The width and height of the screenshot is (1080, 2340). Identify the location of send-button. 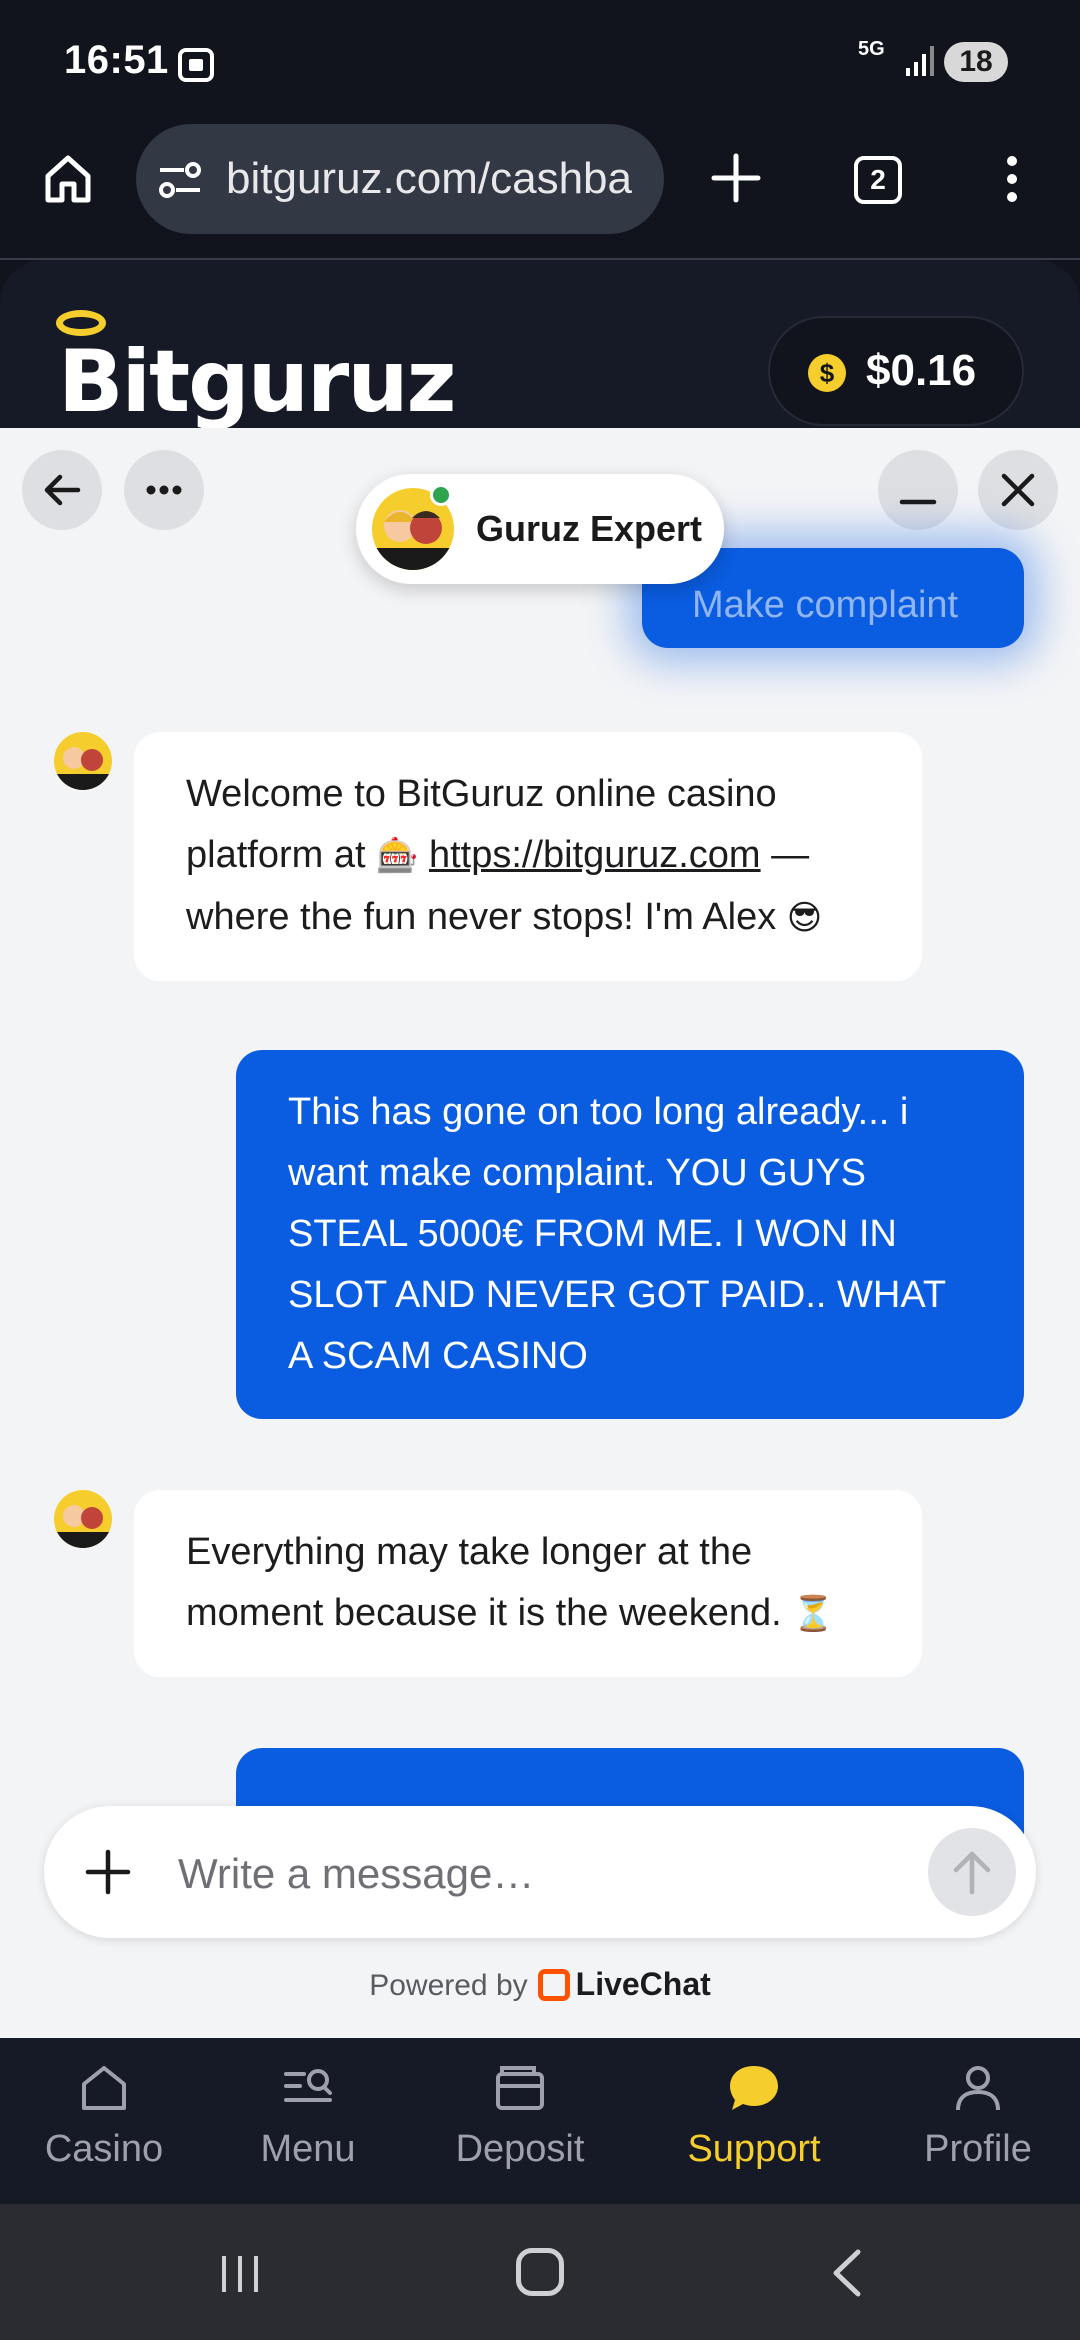
(972, 1872).